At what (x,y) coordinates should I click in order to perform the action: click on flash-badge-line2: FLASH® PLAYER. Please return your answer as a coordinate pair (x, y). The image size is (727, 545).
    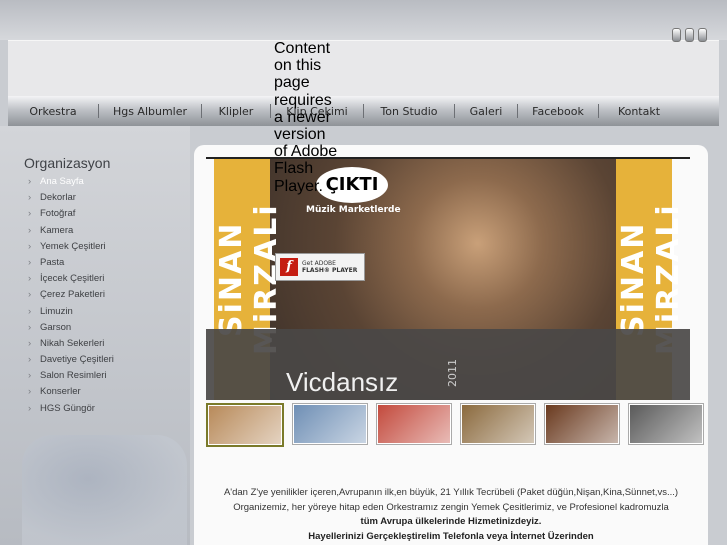
    Looking at the image, I should click on (330, 270).